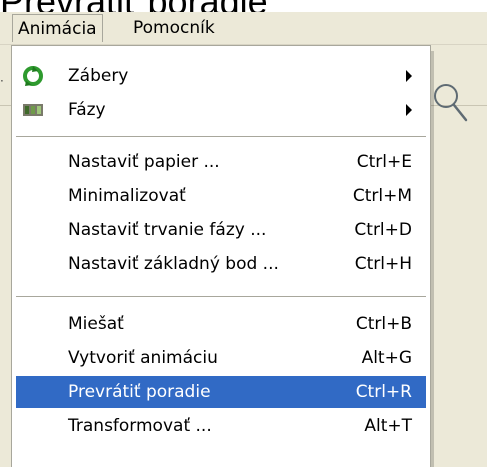  I want to click on menu-item-nastavit-zakladny-bod: Nastaviť základný bod ... Ctrl+H, so click(221, 264).